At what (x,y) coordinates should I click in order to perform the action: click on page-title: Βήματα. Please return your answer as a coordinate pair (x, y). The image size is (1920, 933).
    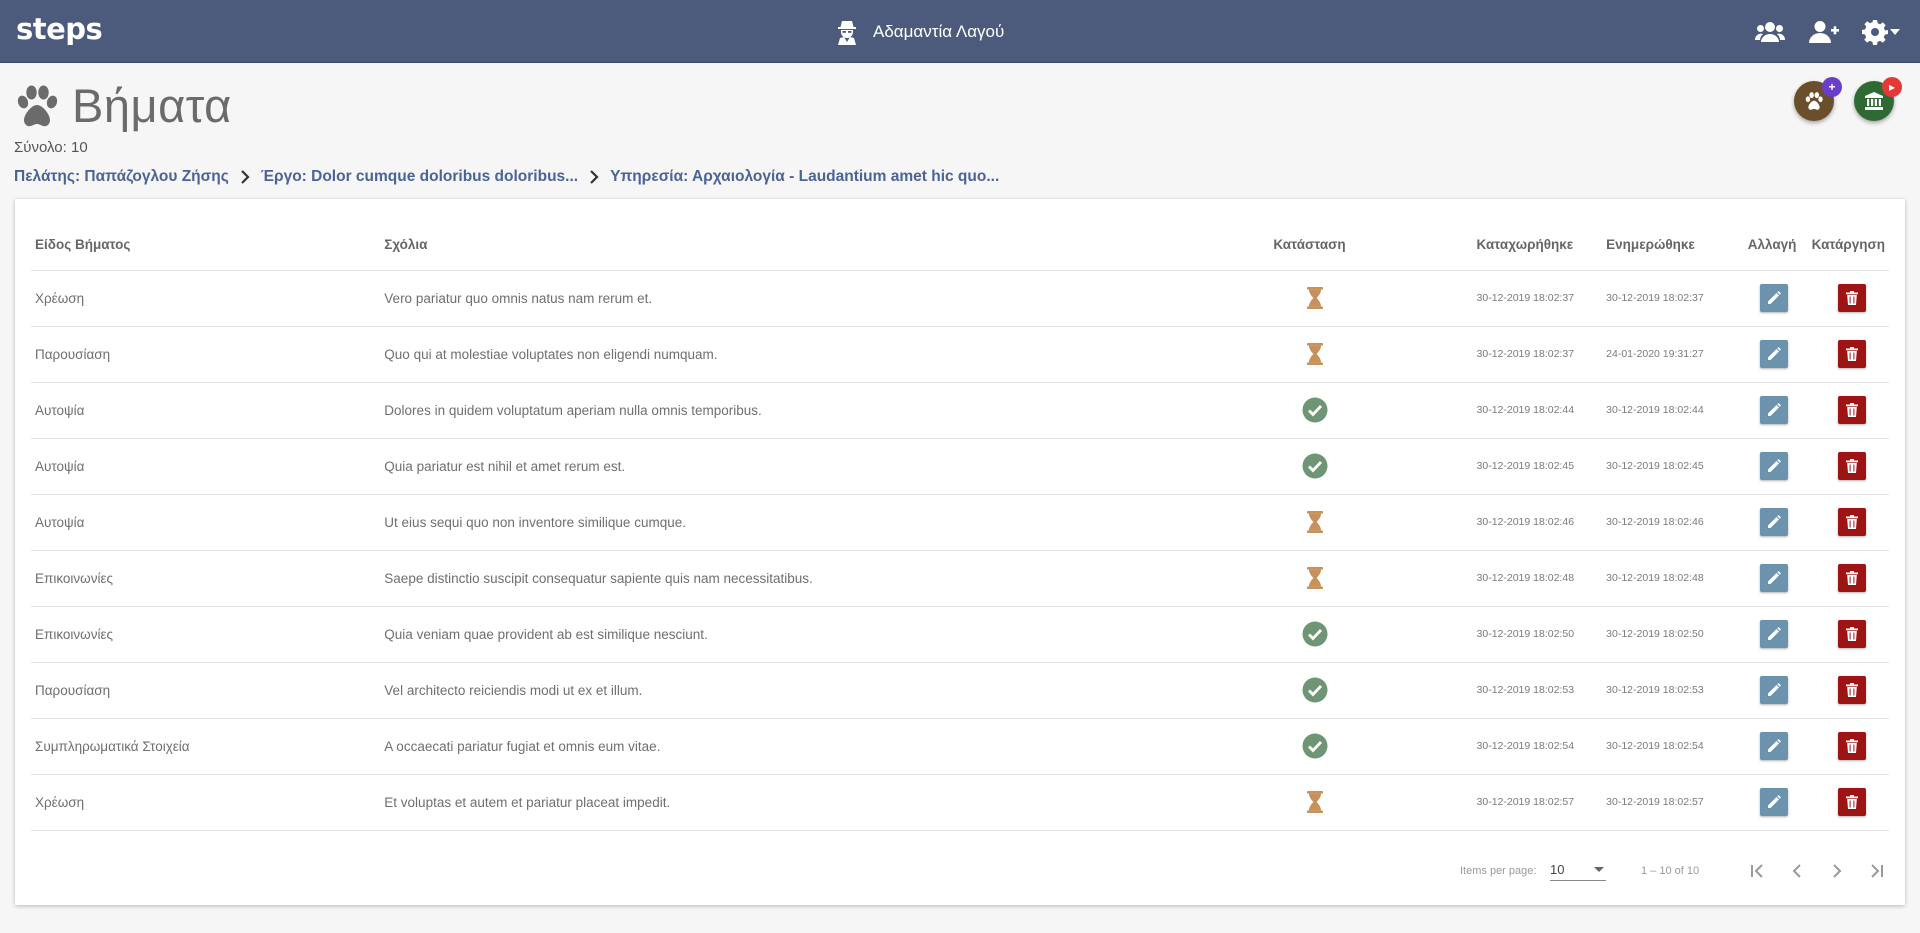
    Looking at the image, I should click on (123, 105).